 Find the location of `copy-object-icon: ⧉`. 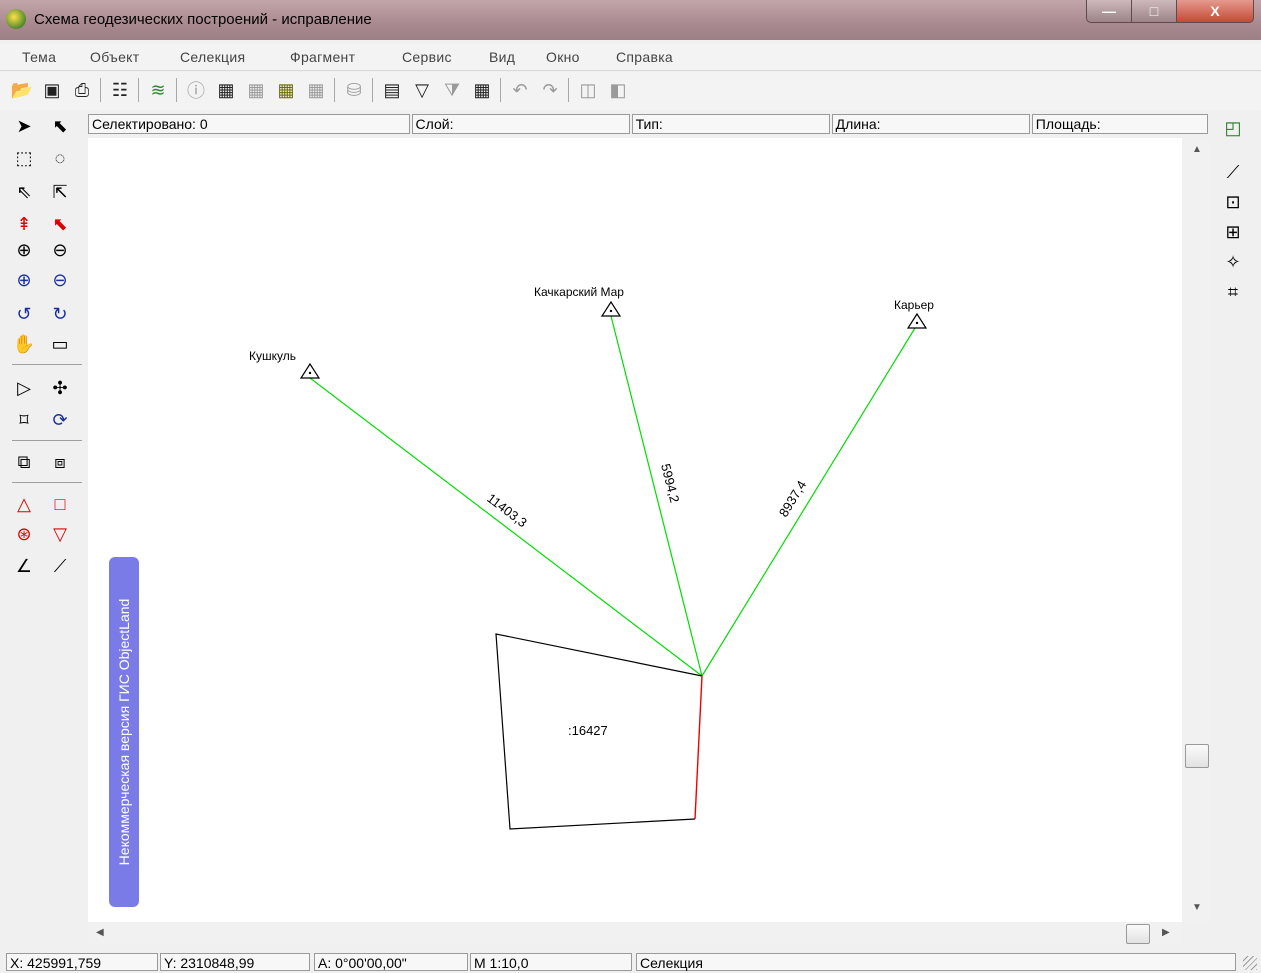

copy-object-icon: ⧉ is located at coordinates (24, 462).